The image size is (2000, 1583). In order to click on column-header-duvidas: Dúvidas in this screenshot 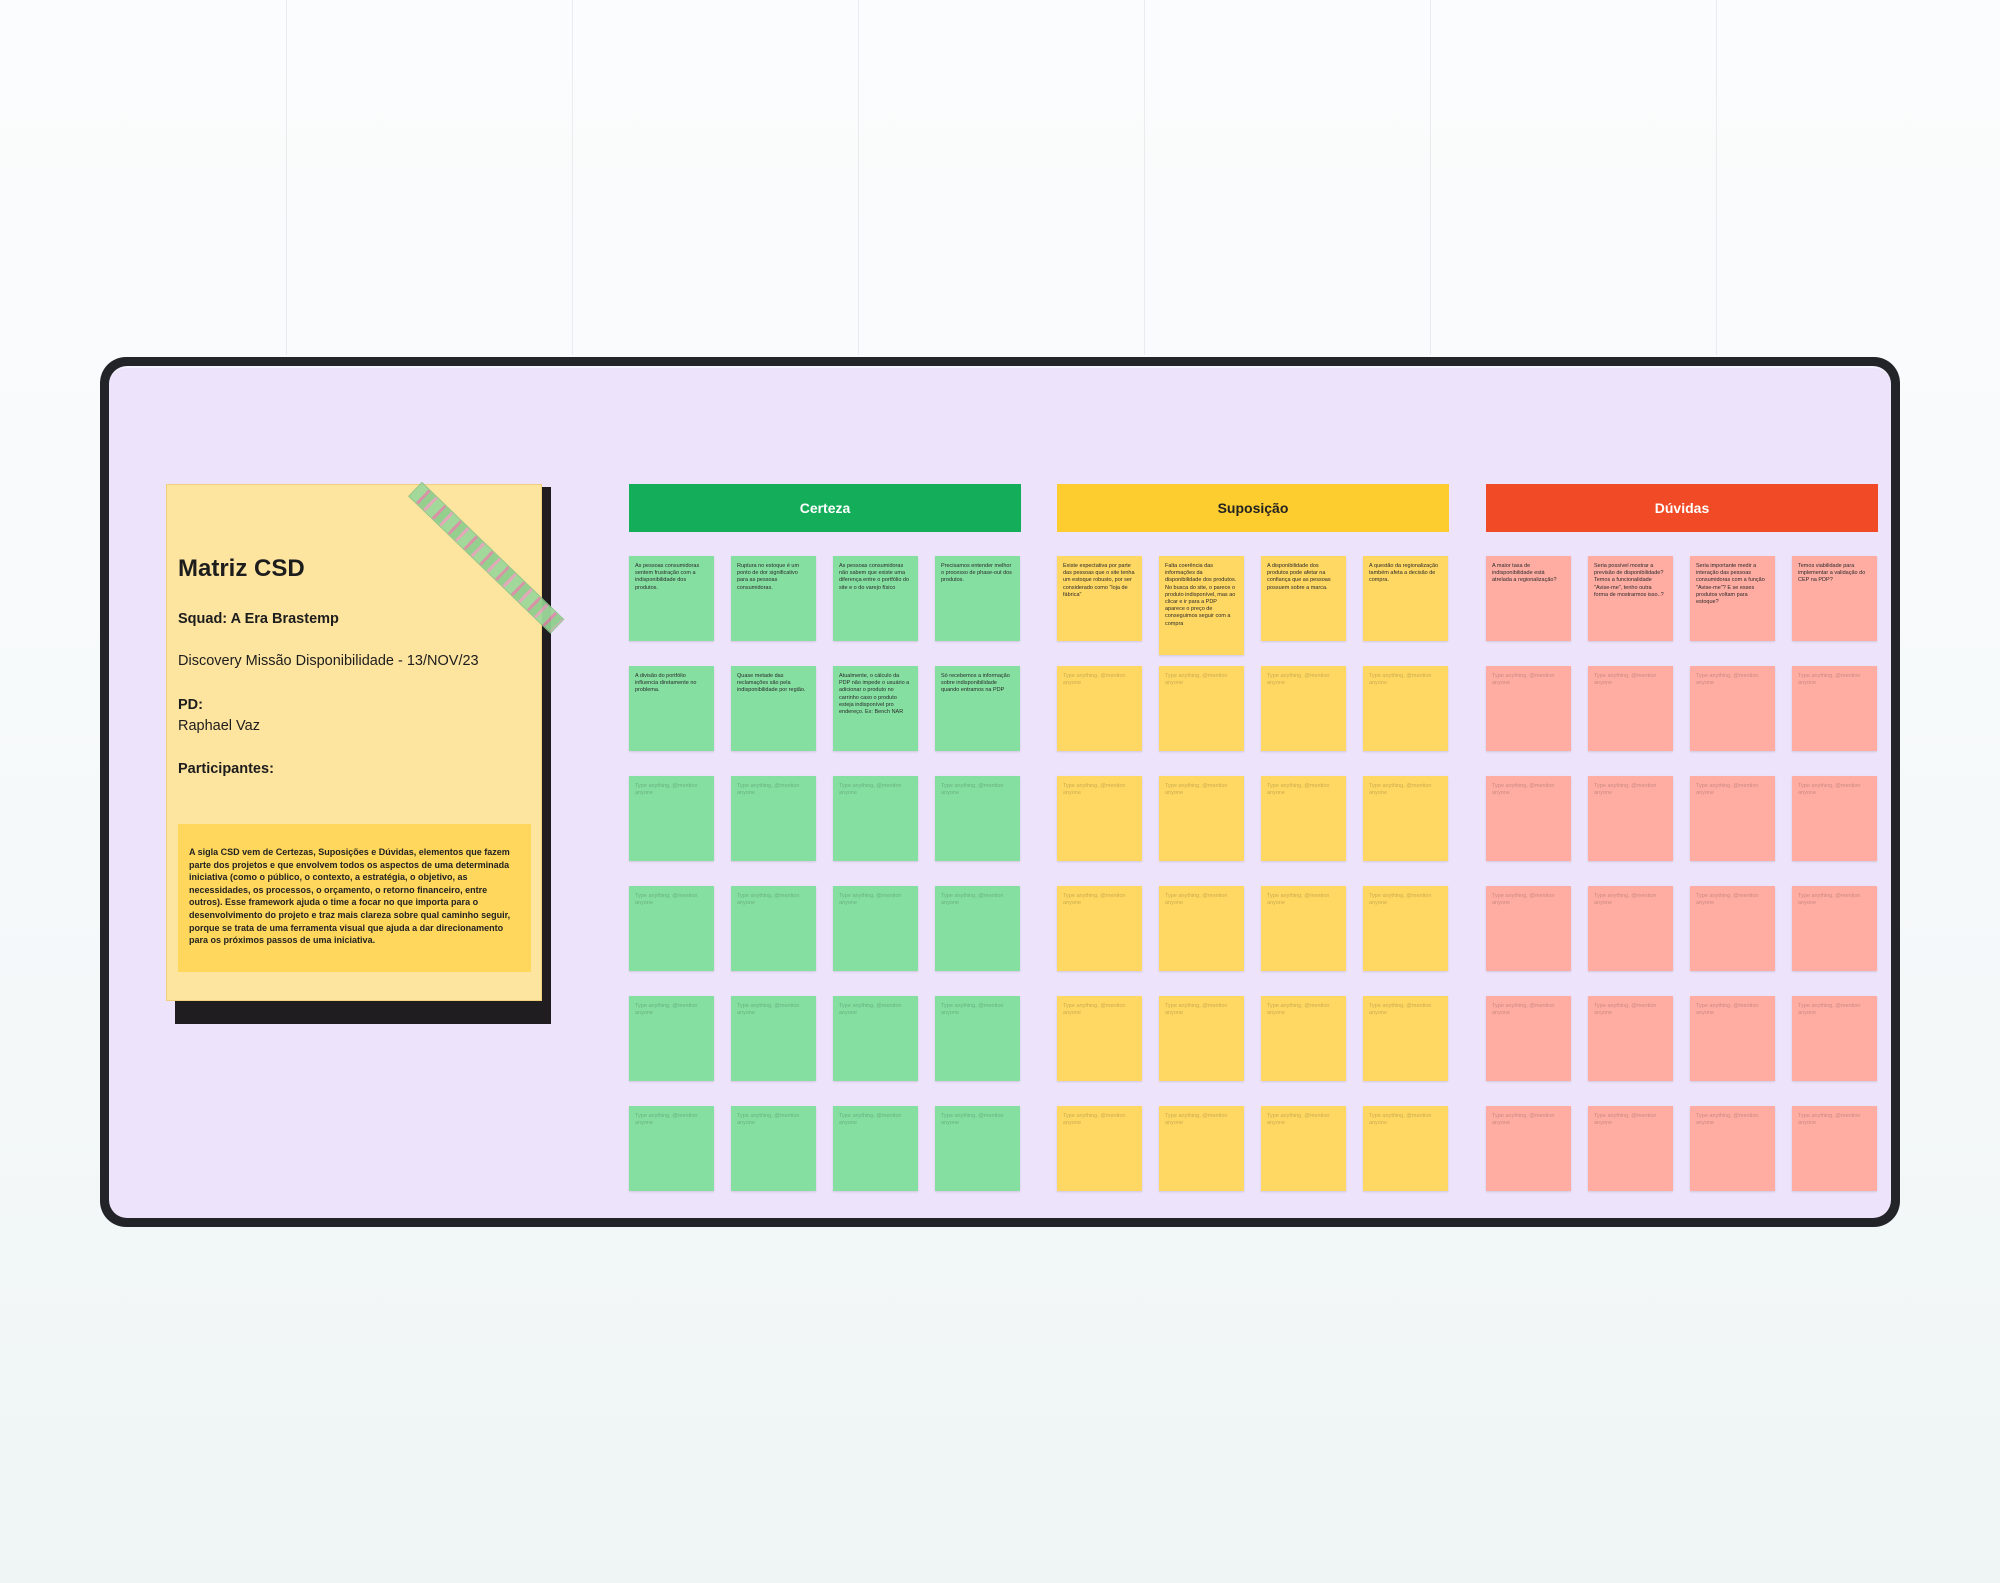, I will do `click(1682, 508)`.